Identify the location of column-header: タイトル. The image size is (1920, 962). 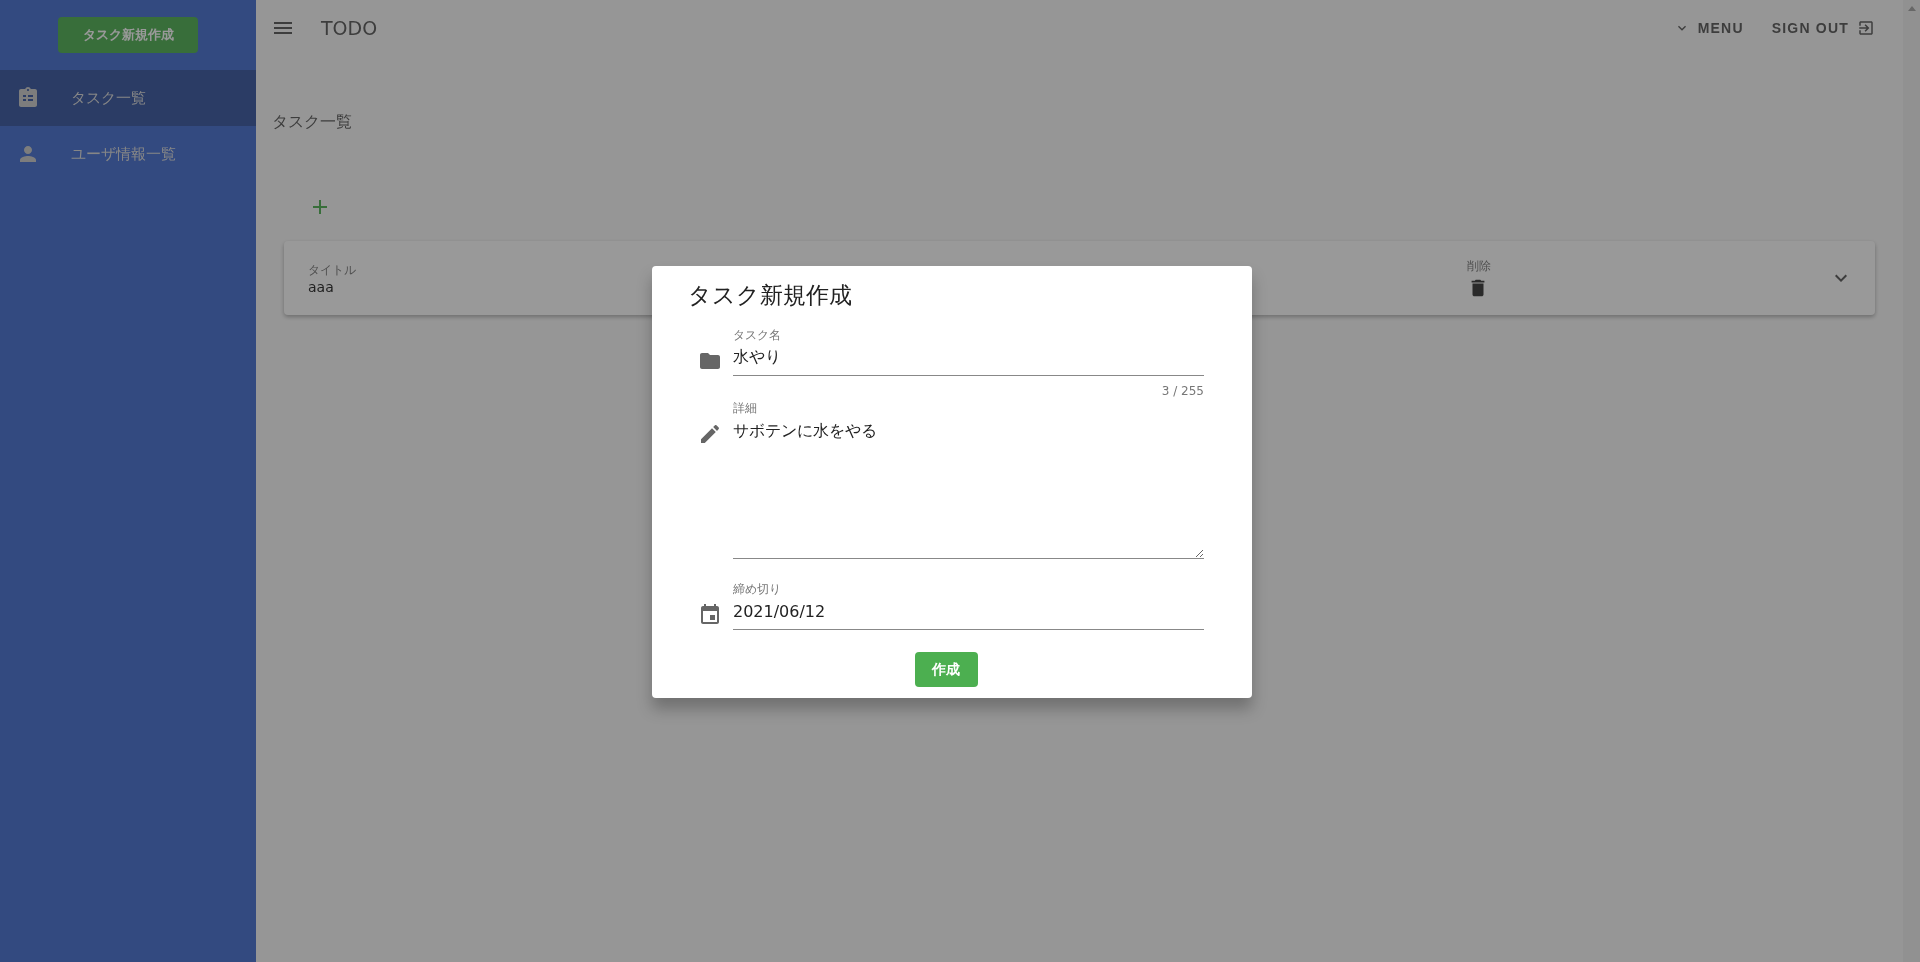
(332, 270).